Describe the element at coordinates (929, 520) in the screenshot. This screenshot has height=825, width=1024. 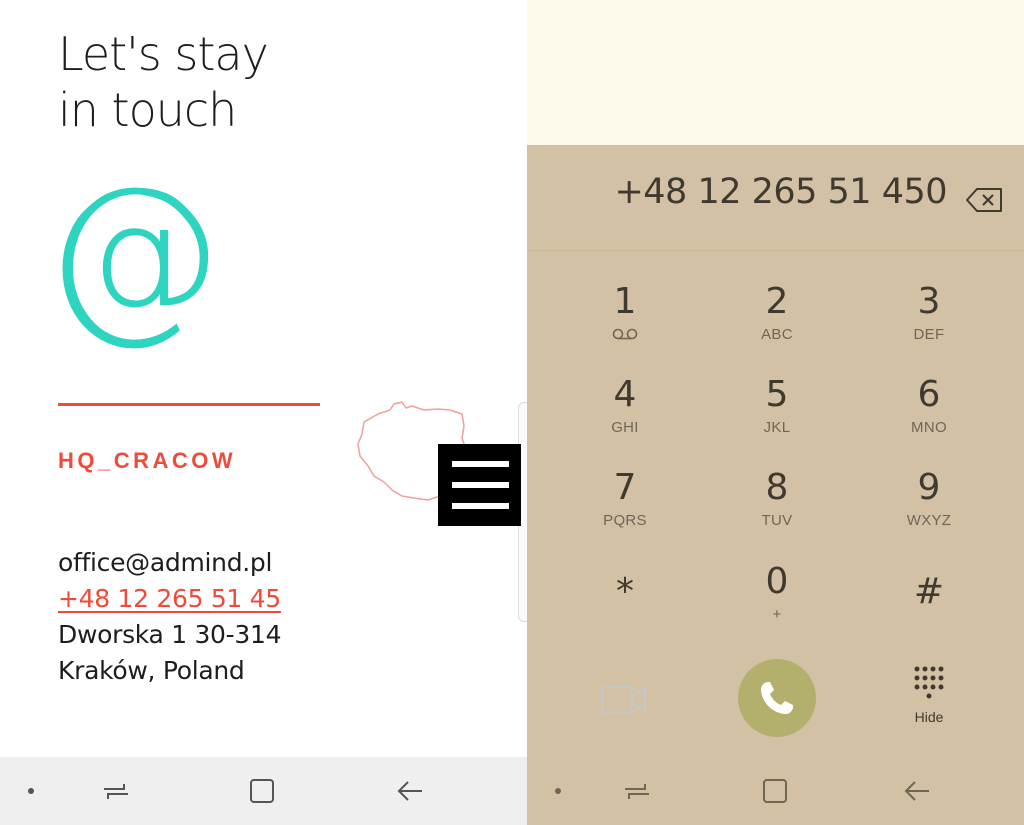
I see `key-letters: WXYZ` at that location.